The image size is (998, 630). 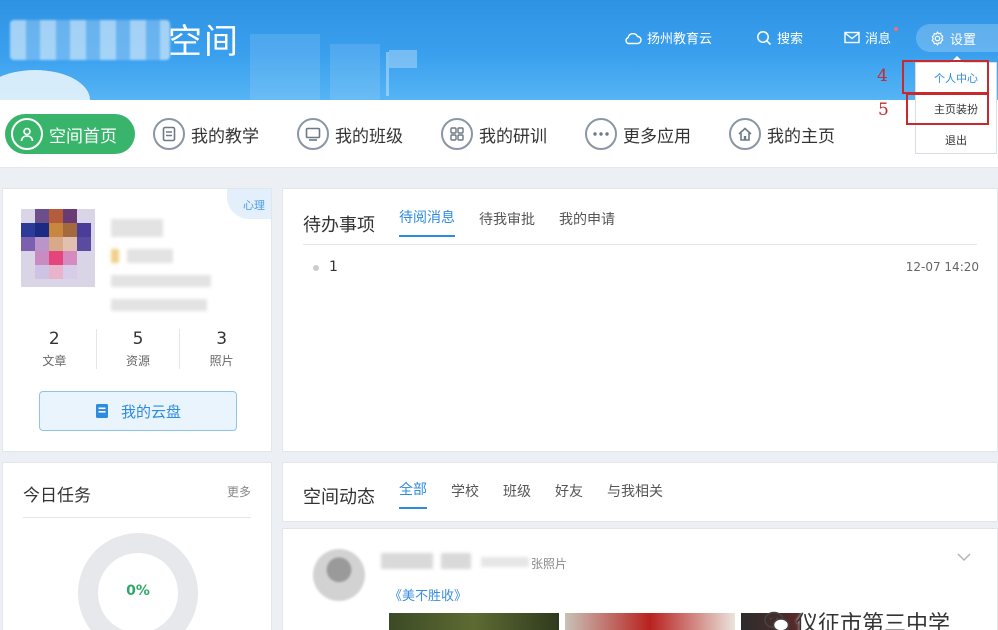 I want to click on stat-resources: 5 资源, so click(x=139, y=349).